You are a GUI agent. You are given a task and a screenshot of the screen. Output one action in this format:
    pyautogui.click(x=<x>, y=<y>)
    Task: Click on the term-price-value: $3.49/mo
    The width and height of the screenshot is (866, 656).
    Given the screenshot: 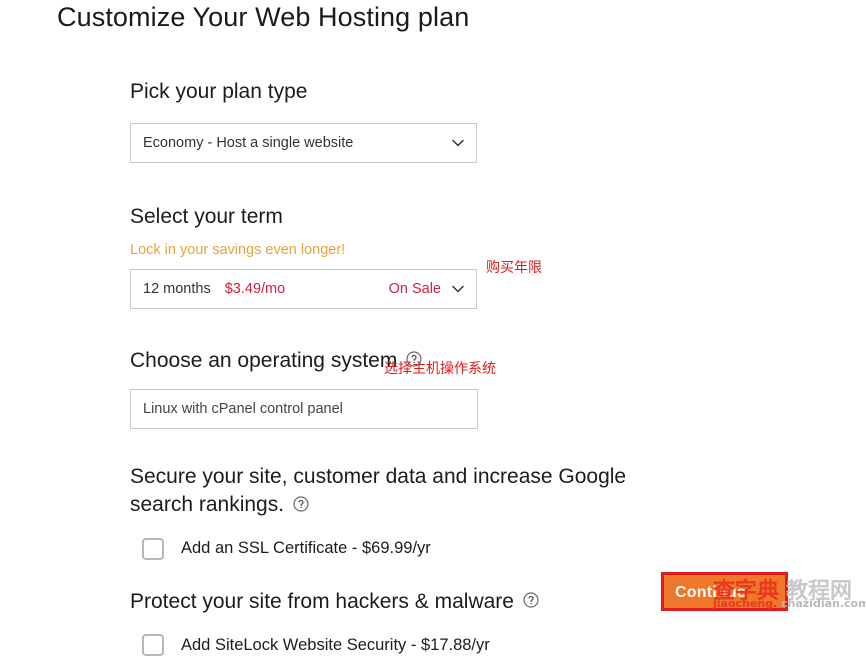 What is the action you would take?
    pyautogui.click(x=255, y=288)
    